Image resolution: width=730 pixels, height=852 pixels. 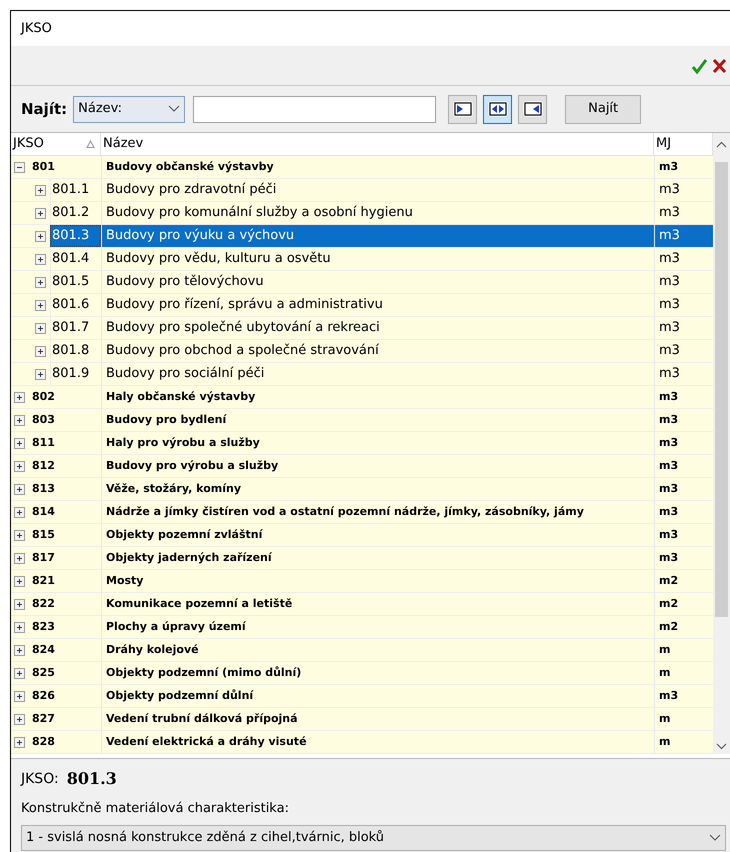 I want to click on column-header: Název, so click(x=377, y=144).